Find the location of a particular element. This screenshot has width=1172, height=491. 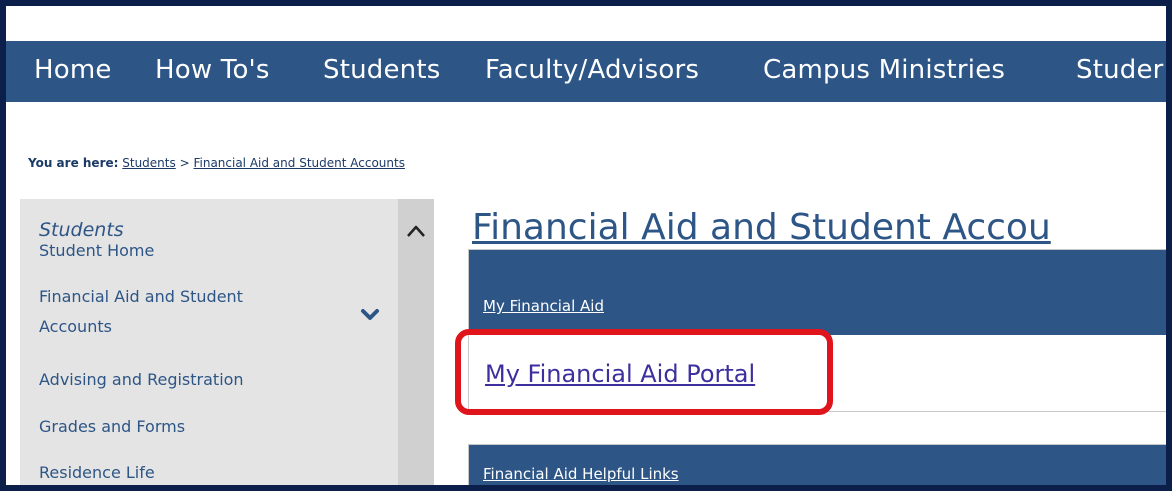

breadcrumb-financial-aid-link: Financial Aid and Student Accounts is located at coordinates (298, 163).